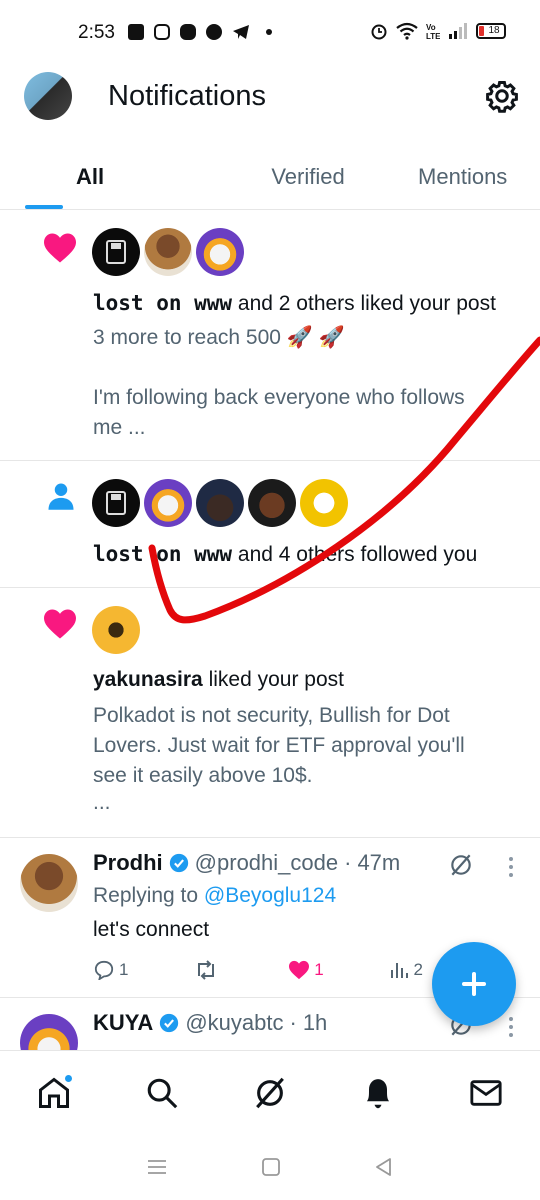  I want to click on discord-icon, so click(188, 32).